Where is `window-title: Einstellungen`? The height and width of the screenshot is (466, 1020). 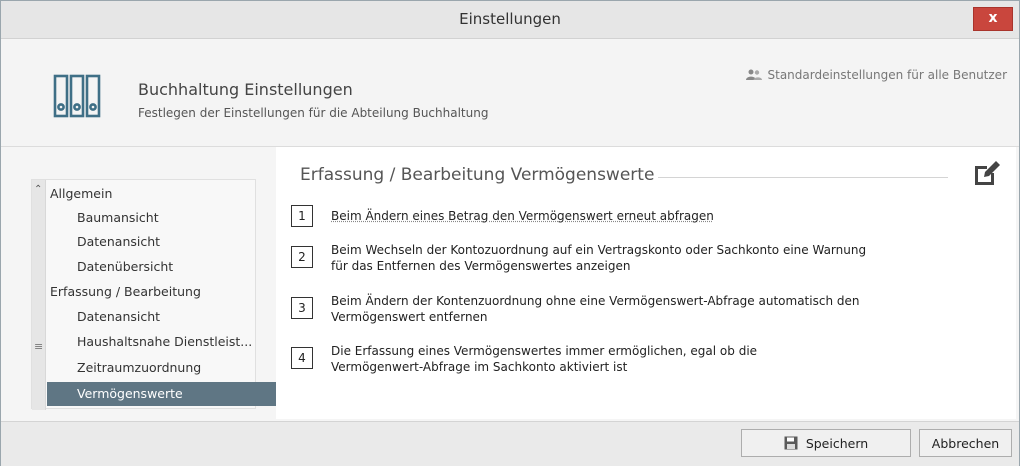 window-title: Einstellungen is located at coordinates (510, 19).